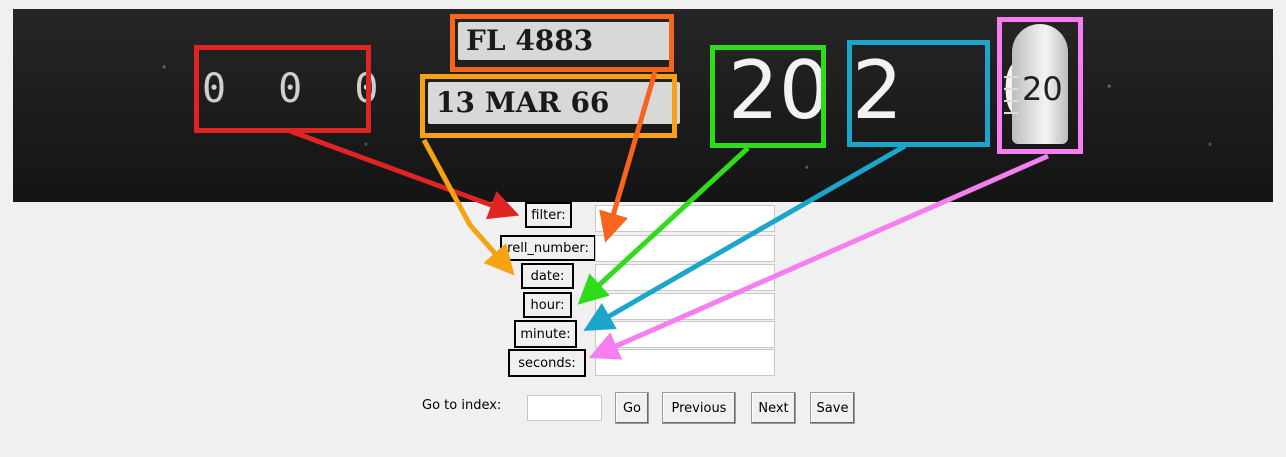  I want to click on arrow-minute, so click(745, 237).